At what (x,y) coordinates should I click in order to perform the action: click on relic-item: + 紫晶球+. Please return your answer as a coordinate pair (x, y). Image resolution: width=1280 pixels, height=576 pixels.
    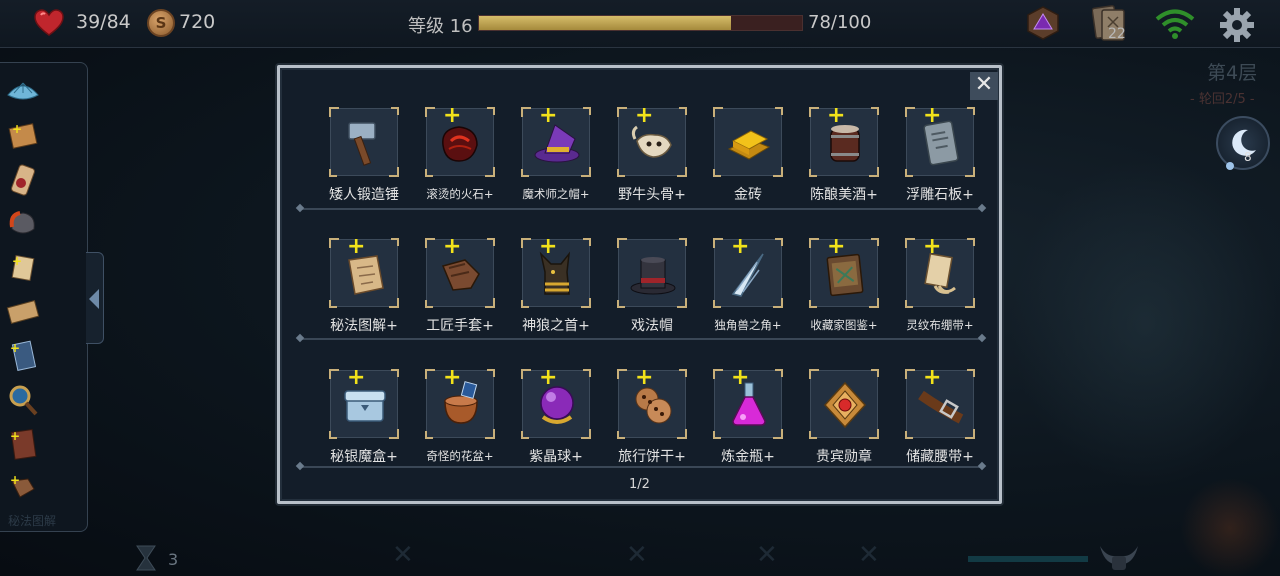
    Looking at the image, I should click on (556, 417).